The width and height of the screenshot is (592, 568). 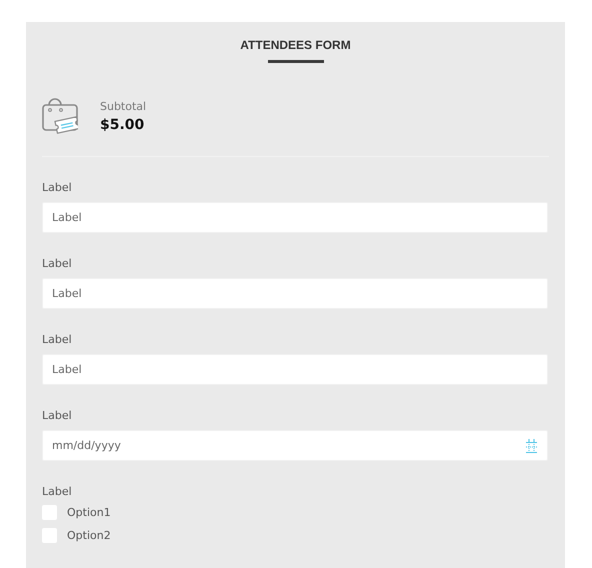 I want to click on subtotal-label: Subtotal, so click(x=123, y=106).